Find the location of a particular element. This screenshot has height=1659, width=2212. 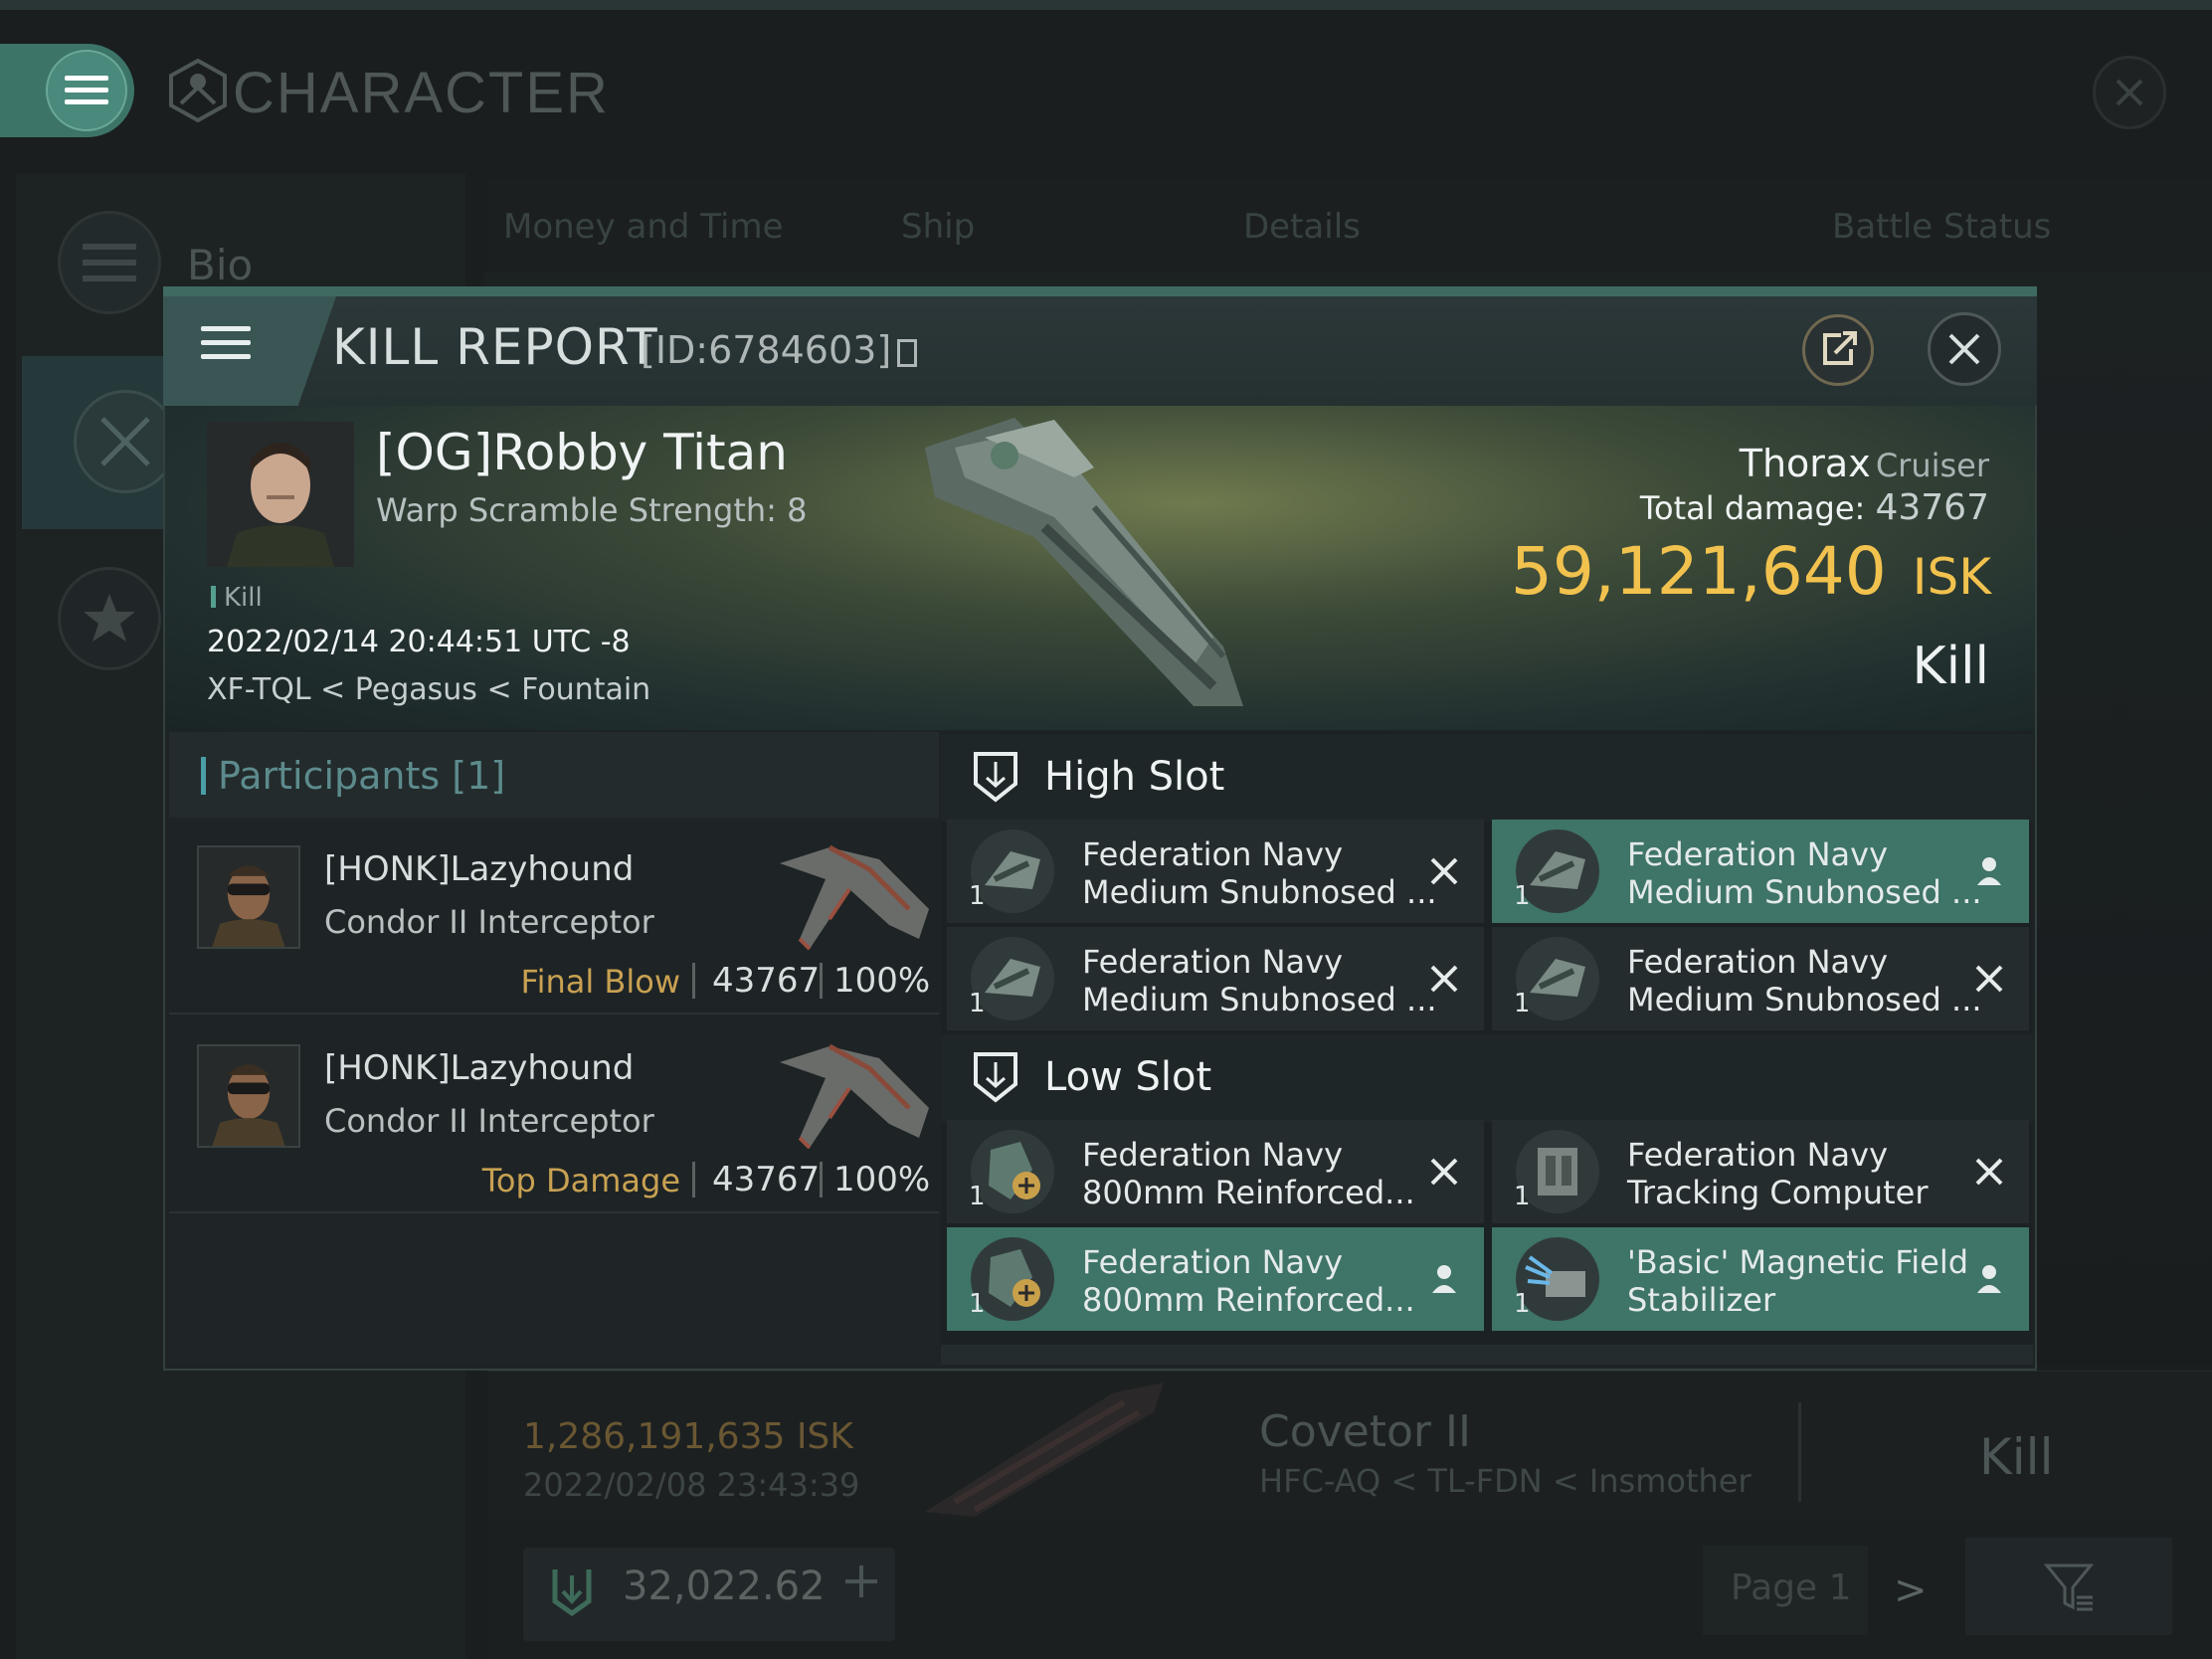

bio-menu-button is located at coordinates (109, 262).